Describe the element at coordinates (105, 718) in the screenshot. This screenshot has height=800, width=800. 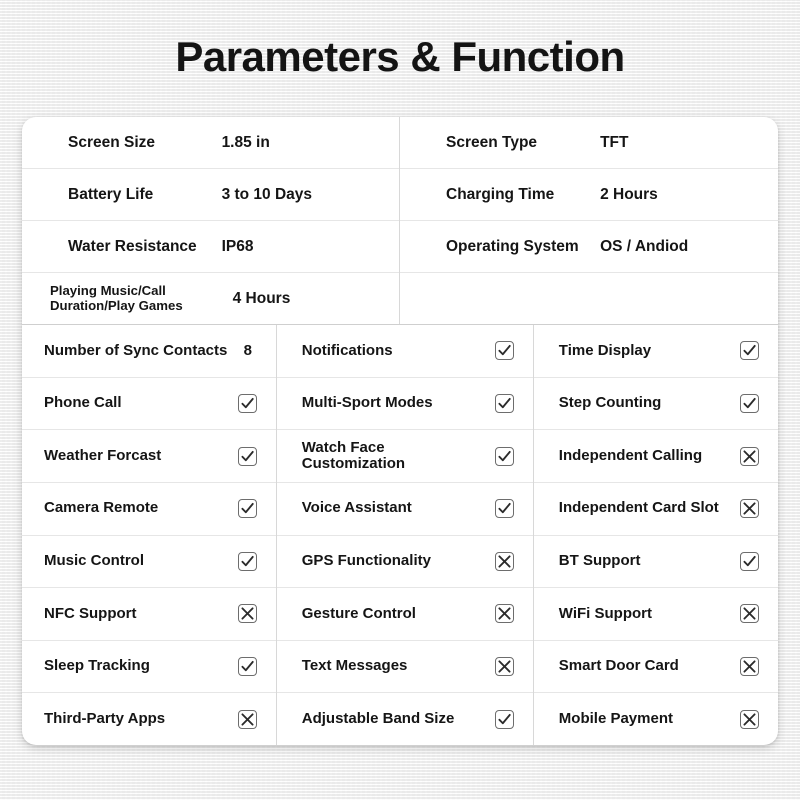
I see `feature-label: Third-Party Apps` at that location.